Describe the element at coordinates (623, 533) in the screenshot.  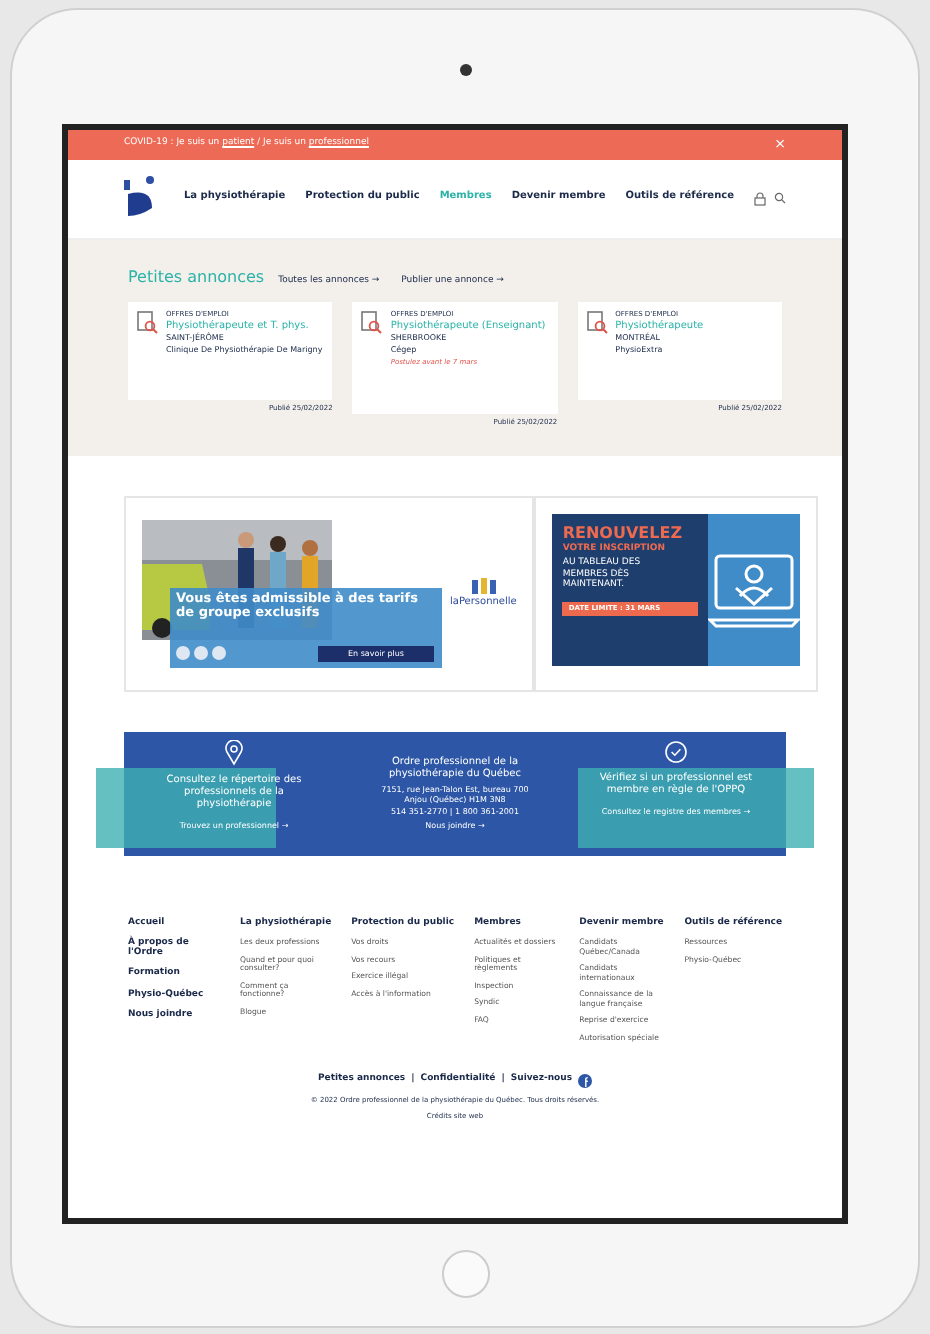
I see `ad-headline: RENOUVELEZ` at that location.